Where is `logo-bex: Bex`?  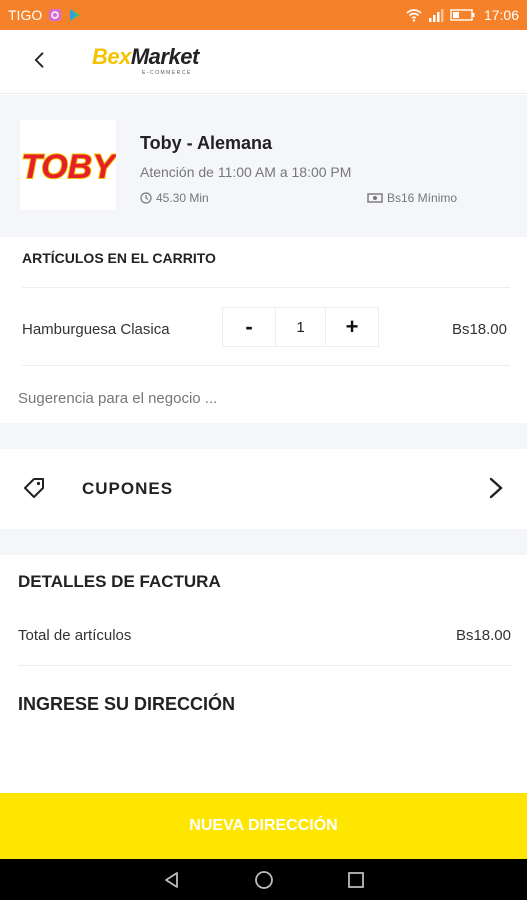
logo-bex: Bex is located at coordinates (111, 56).